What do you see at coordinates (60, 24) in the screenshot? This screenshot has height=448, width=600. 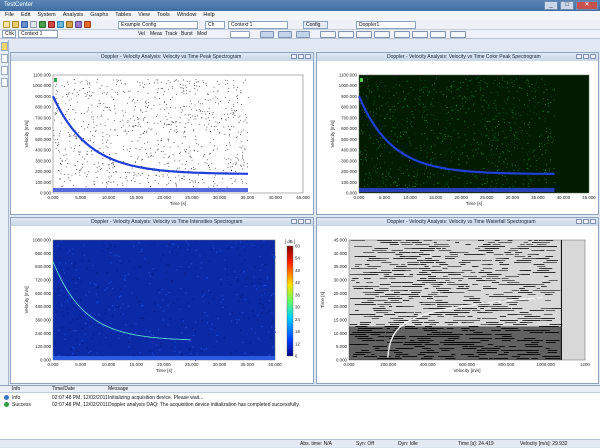 I see `device-icon` at bounding box center [60, 24].